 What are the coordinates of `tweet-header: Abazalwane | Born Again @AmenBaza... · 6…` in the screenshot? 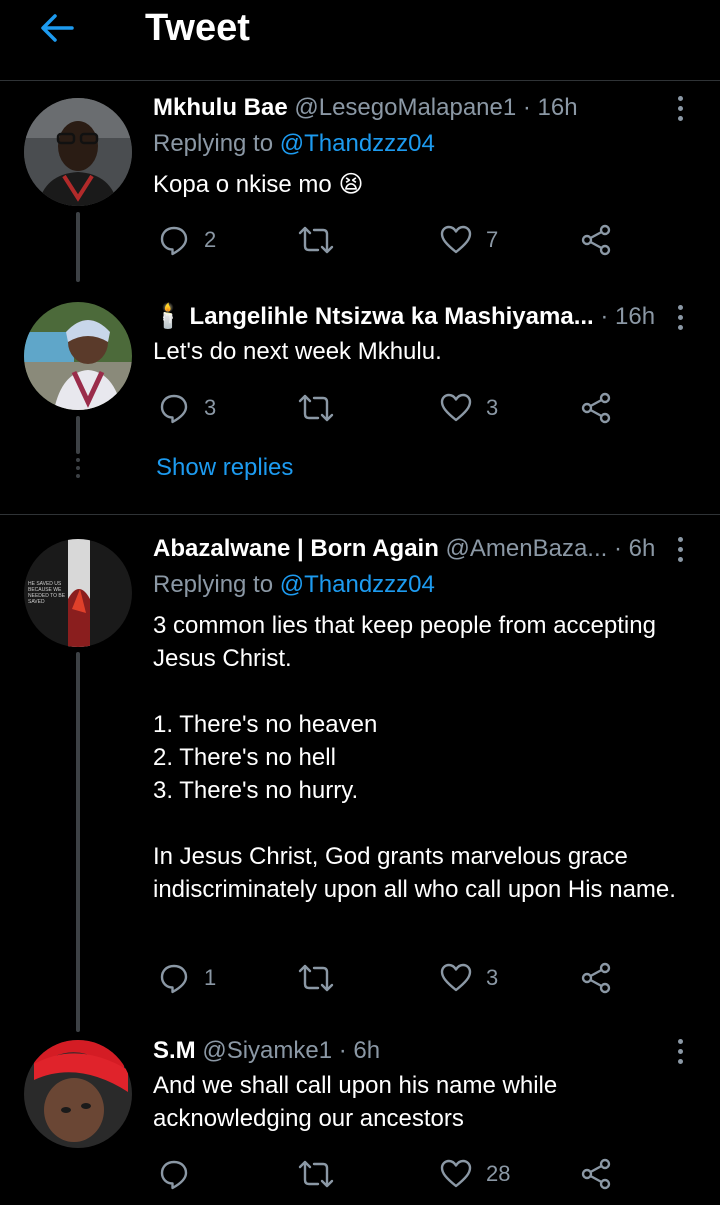 It's located at (404, 549).